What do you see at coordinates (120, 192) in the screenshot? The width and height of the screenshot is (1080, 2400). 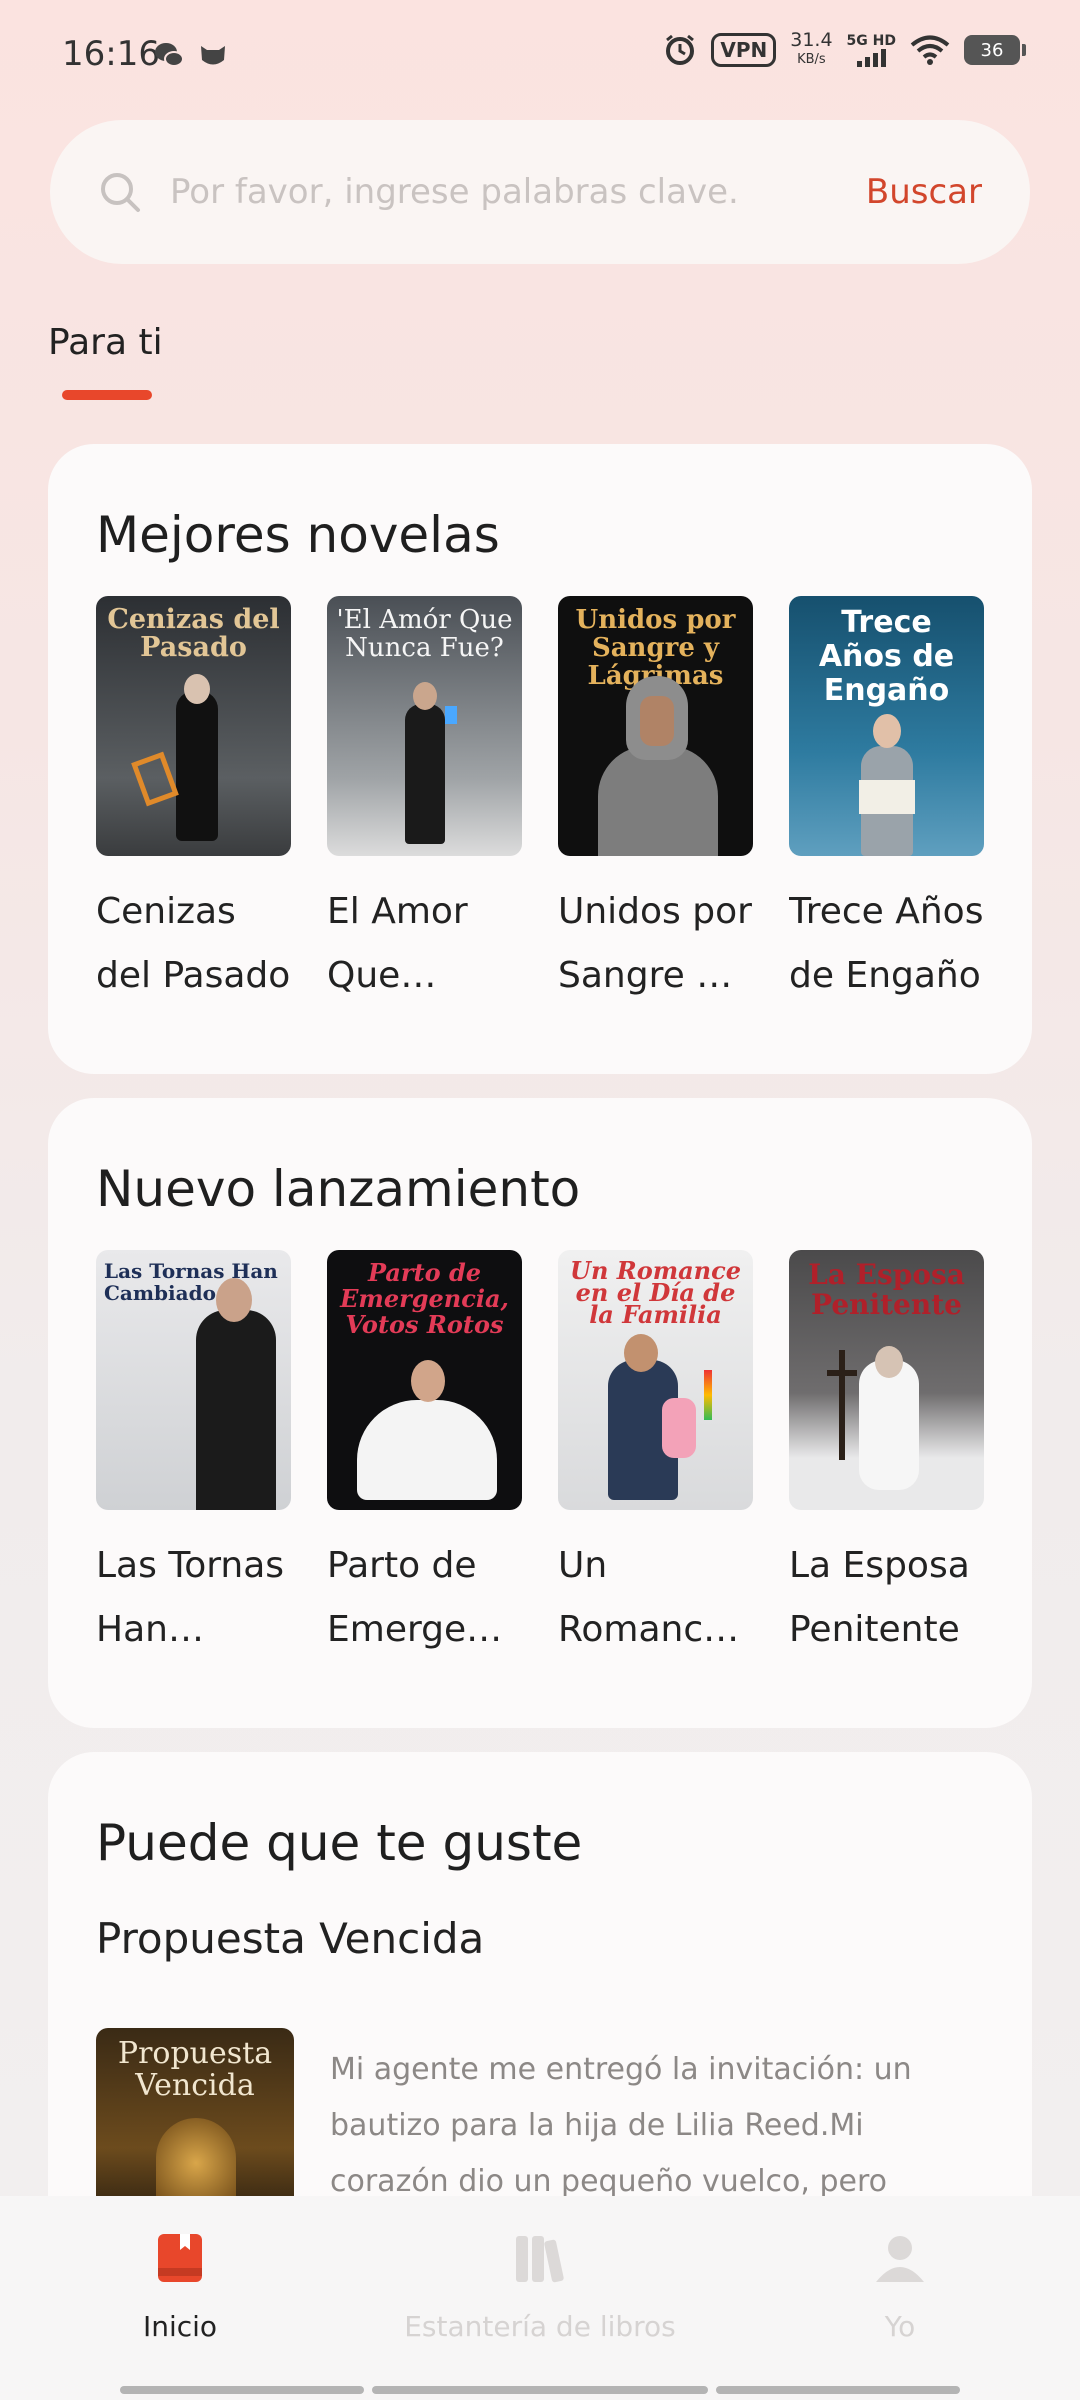 I see `search-icon` at bounding box center [120, 192].